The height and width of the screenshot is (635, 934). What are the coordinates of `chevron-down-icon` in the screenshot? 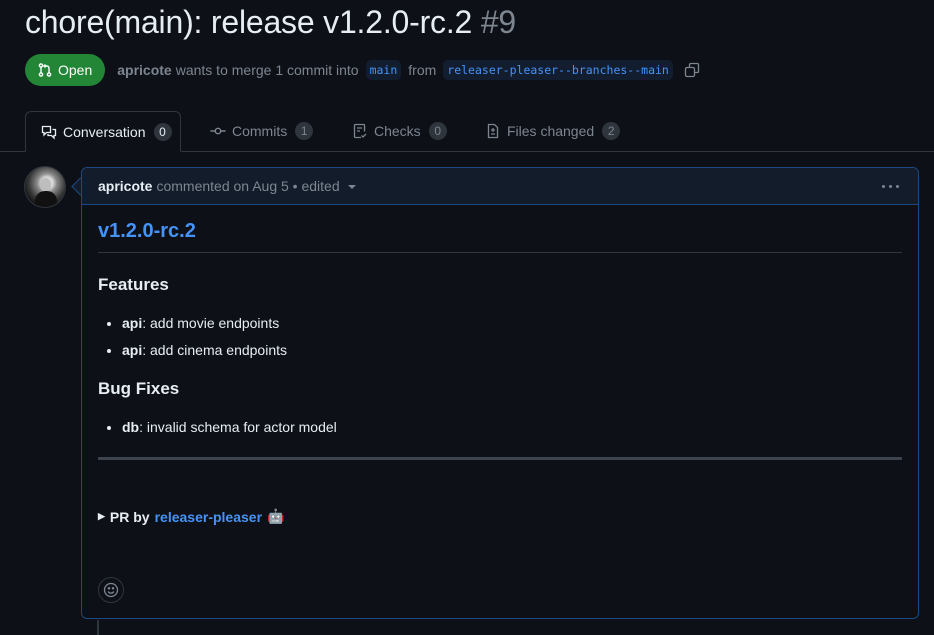 It's located at (351, 187).